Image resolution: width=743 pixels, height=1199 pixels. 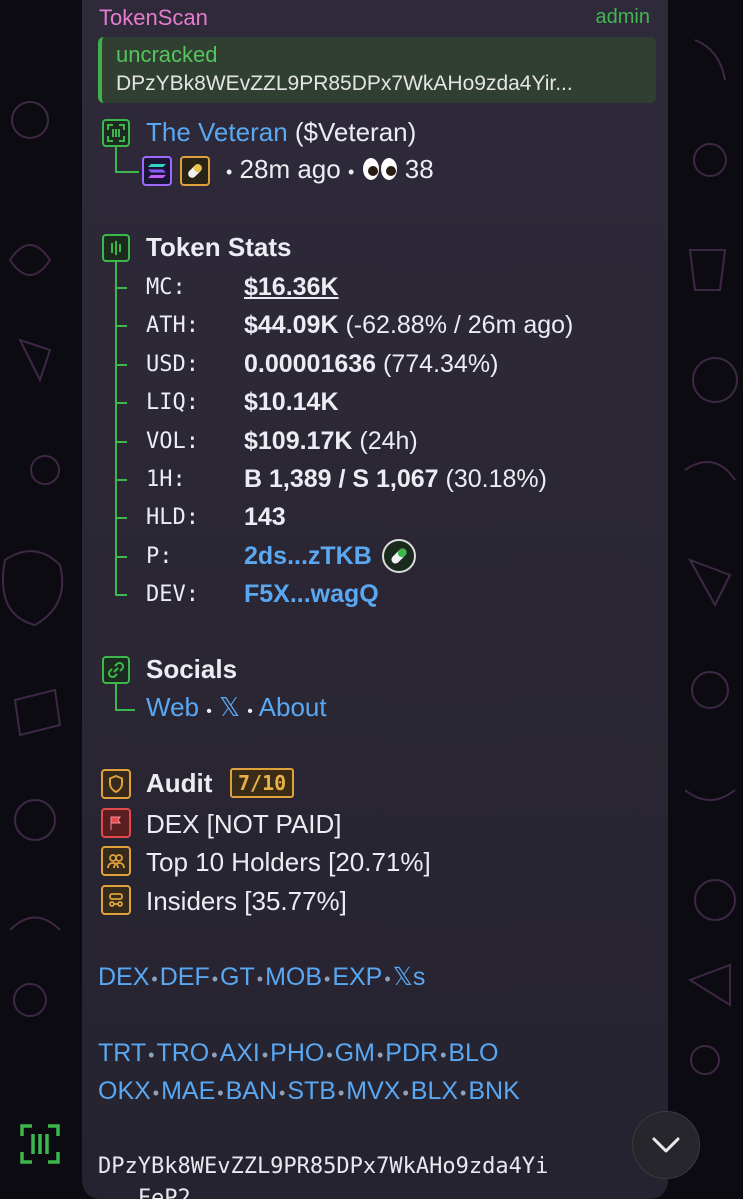 What do you see at coordinates (192, 669) in the screenshot?
I see `socials-title: Socials` at bounding box center [192, 669].